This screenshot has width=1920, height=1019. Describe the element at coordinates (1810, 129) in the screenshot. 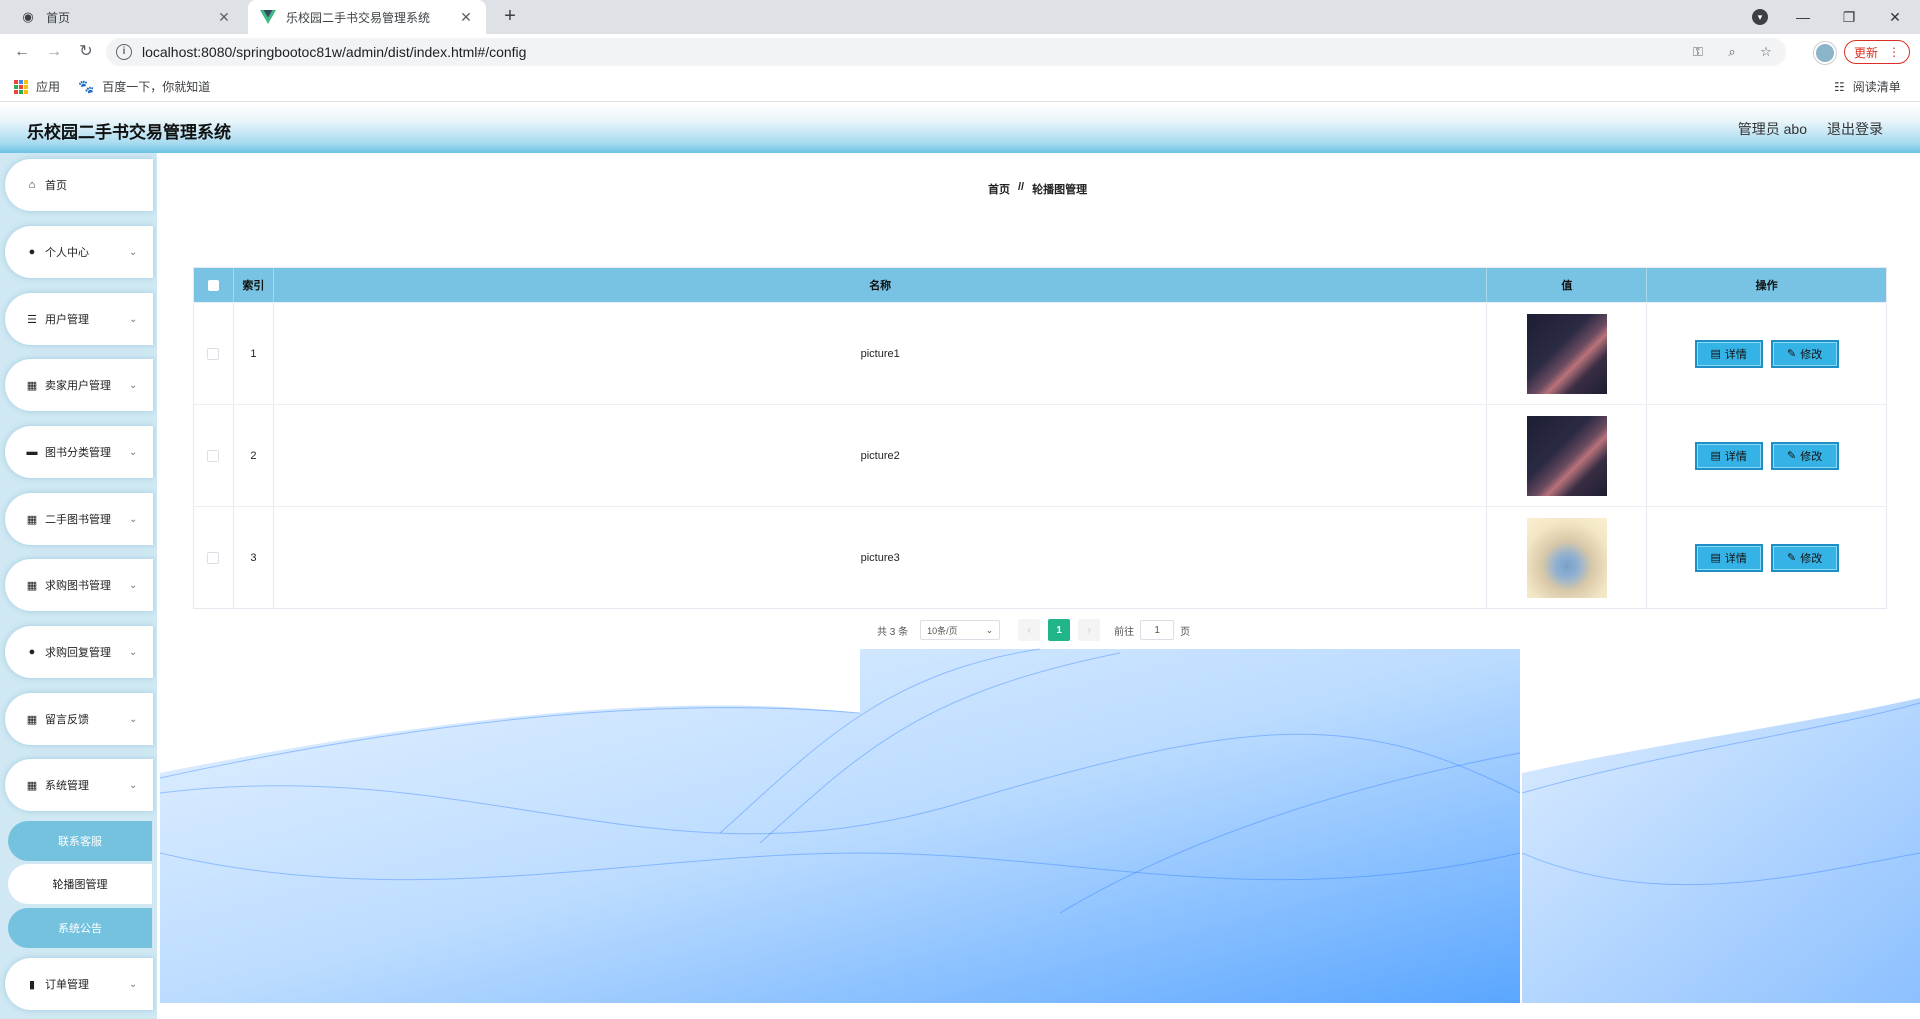

I see `header-user-area: 管理员 abo 退出登录` at that location.